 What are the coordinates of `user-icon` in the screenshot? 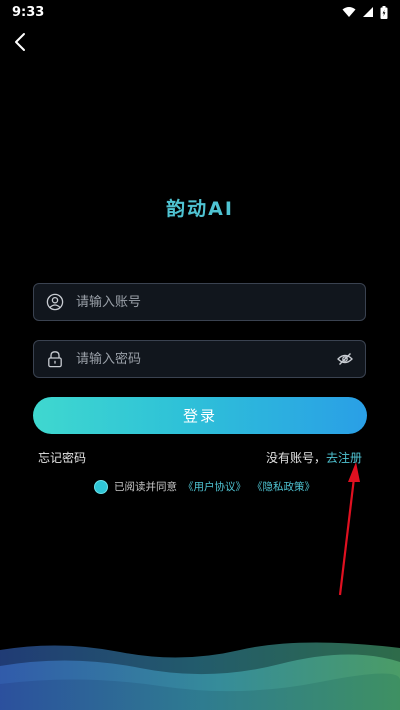 It's located at (55, 302).